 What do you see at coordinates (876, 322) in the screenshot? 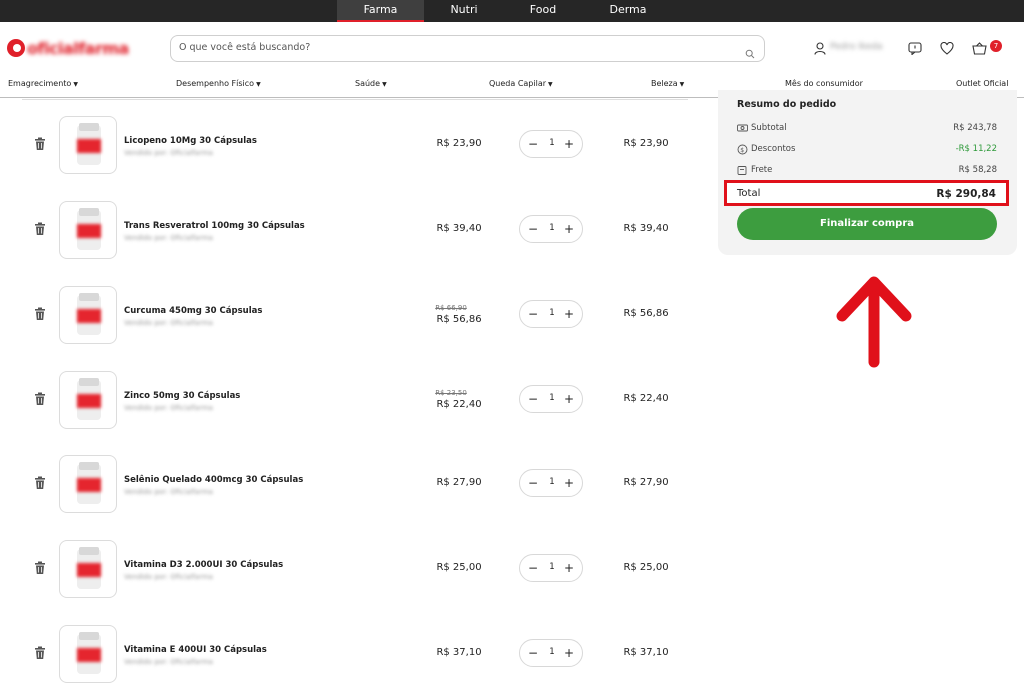
I see `red-arrow-up-icon` at bounding box center [876, 322].